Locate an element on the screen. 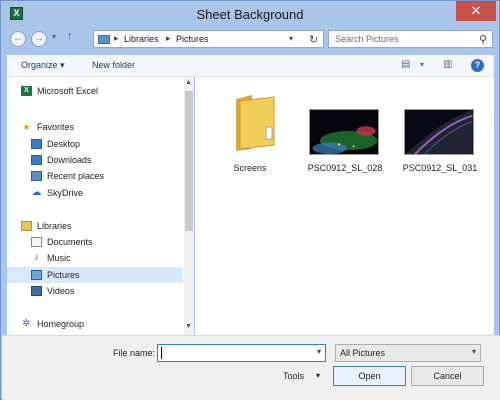 The height and width of the screenshot is (400, 500). address-bar: ▸ Libraries ▸ Pictures ▾ ↻ is located at coordinates (208, 39).